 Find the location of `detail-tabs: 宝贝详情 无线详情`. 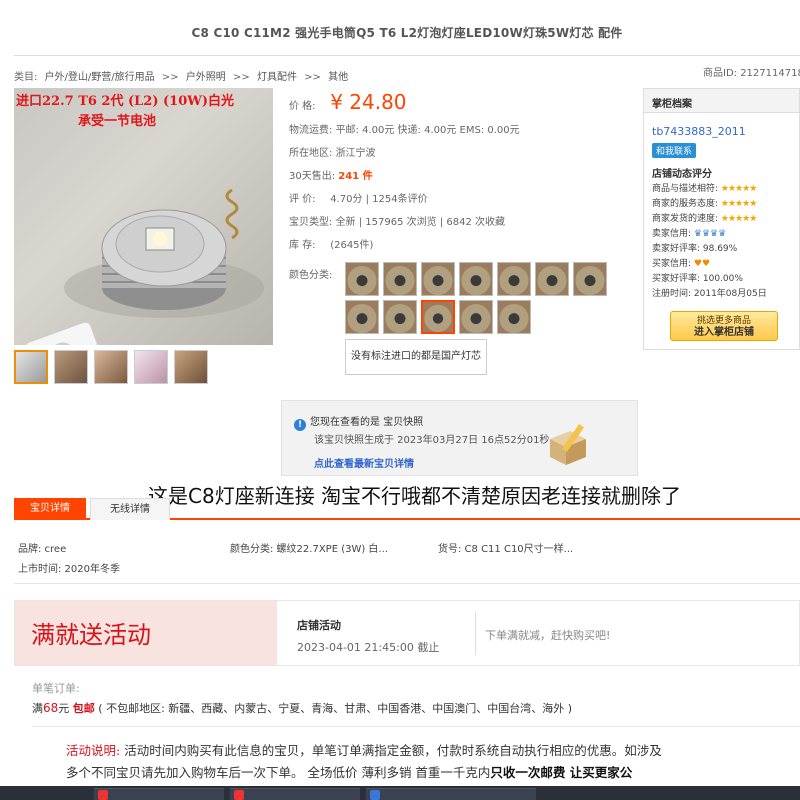

detail-tabs: 宝贝详情 无线详情 is located at coordinates (407, 509).